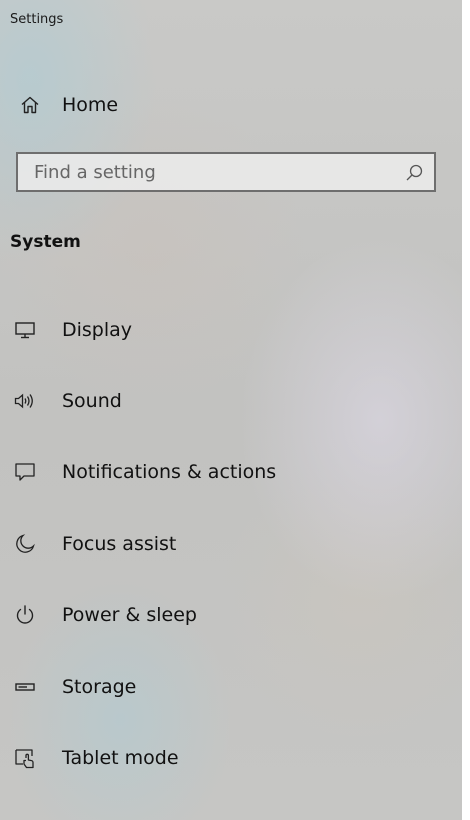 The height and width of the screenshot is (820, 470). Describe the element at coordinates (45, 242) in the screenshot. I see `section-title: System` at that location.